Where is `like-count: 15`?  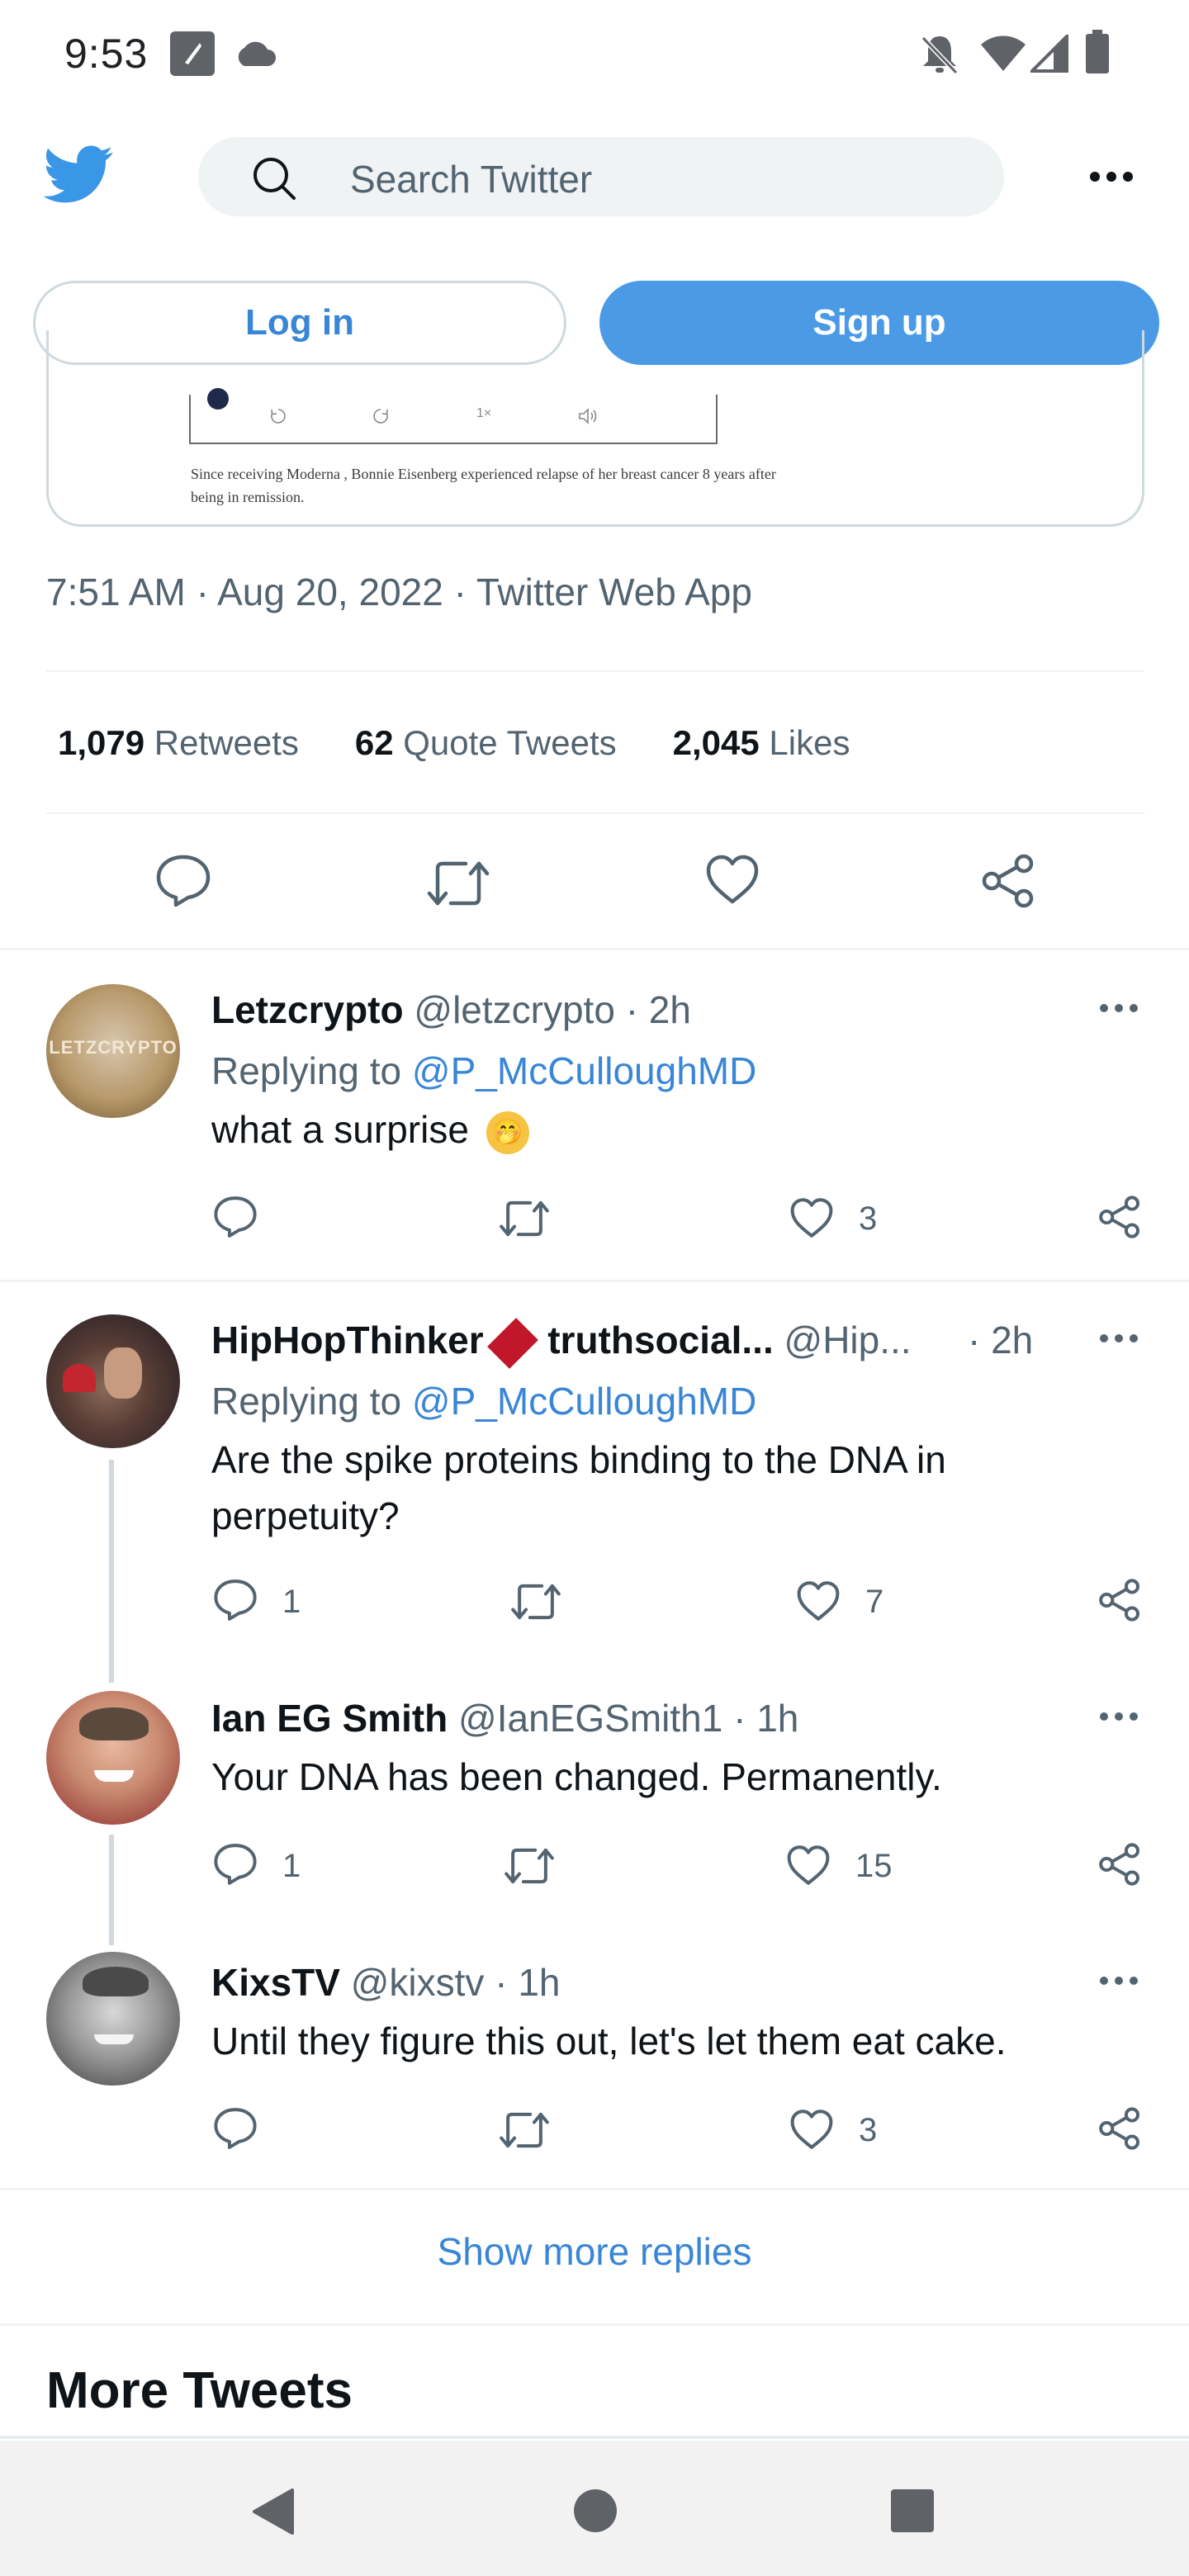
like-count: 15 is located at coordinates (874, 1866).